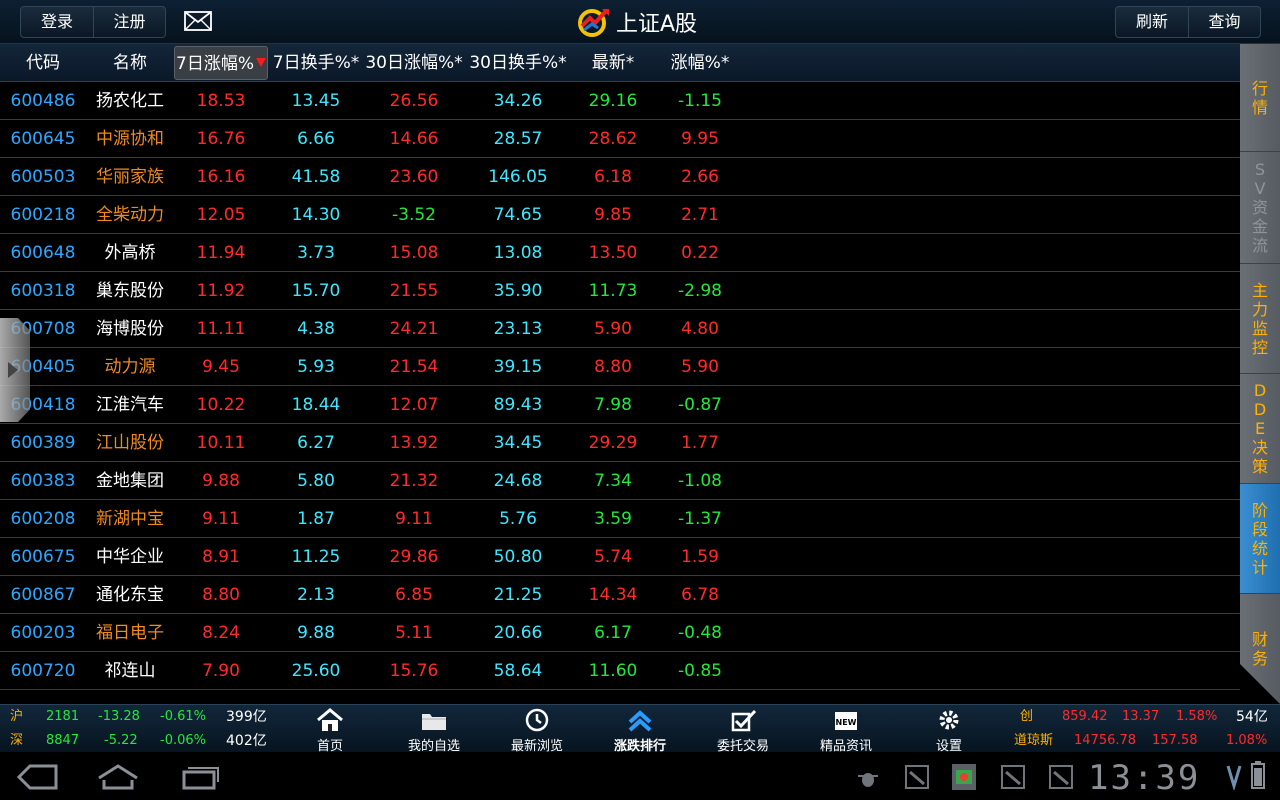 This screenshot has width=1280, height=800. What do you see at coordinates (129, 22) in the screenshot?
I see `register-button: 注册` at bounding box center [129, 22].